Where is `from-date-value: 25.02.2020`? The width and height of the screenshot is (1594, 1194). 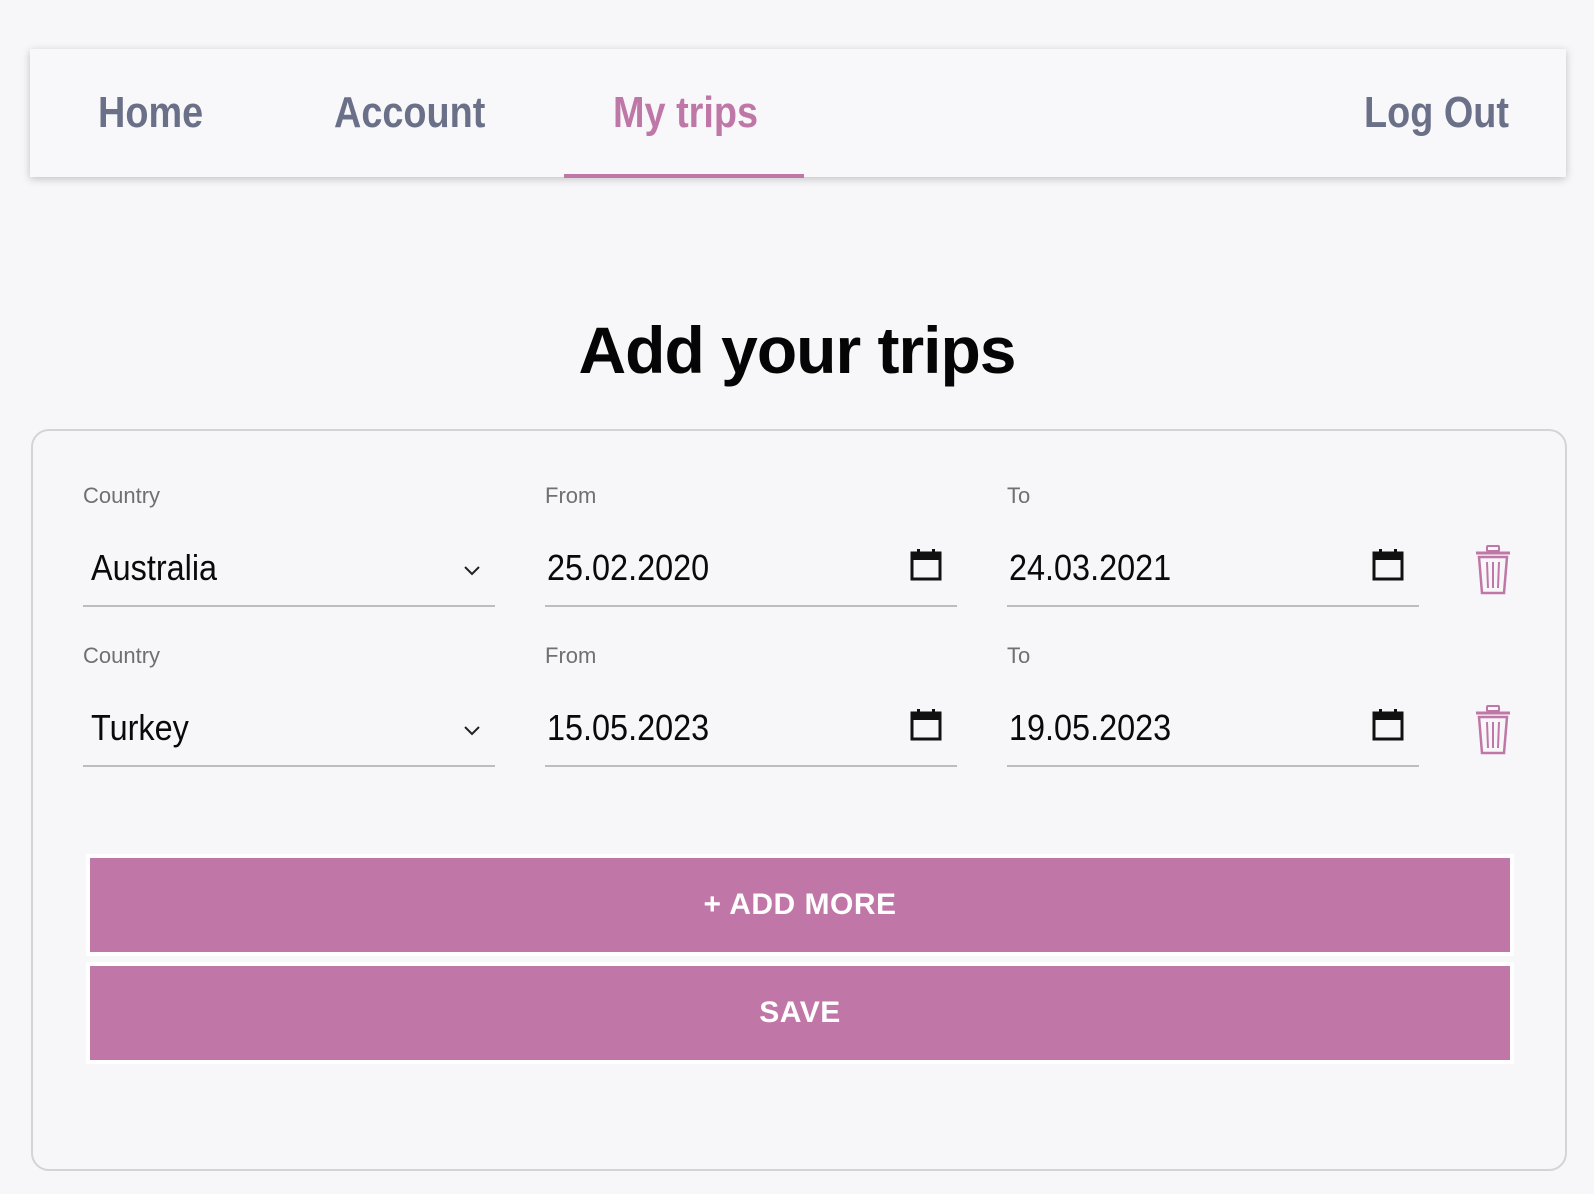 from-date-value: 25.02.2020 is located at coordinates (628, 567).